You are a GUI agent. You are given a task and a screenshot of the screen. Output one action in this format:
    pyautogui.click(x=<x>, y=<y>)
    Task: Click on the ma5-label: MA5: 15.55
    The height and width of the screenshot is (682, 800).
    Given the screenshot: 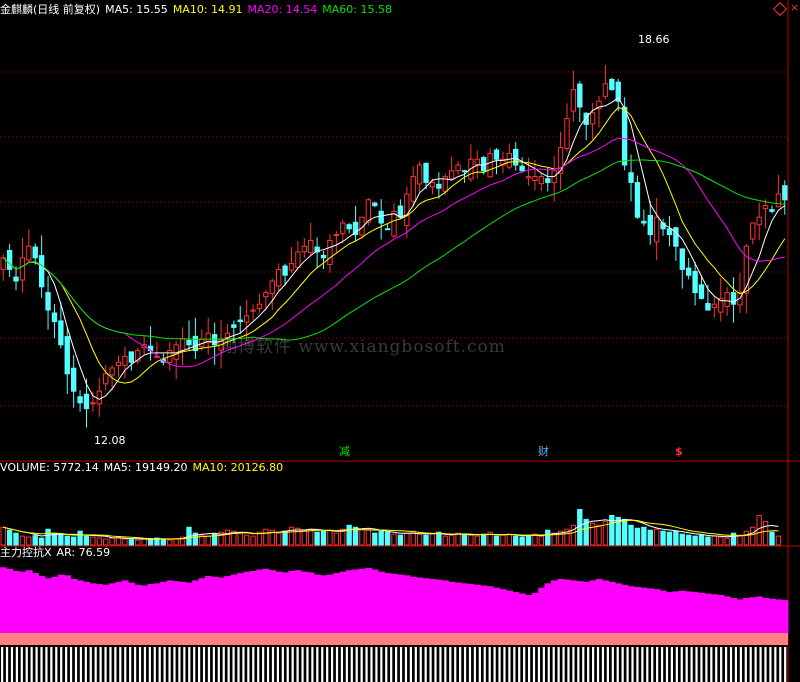 What is the action you would take?
    pyautogui.click(x=136, y=9)
    